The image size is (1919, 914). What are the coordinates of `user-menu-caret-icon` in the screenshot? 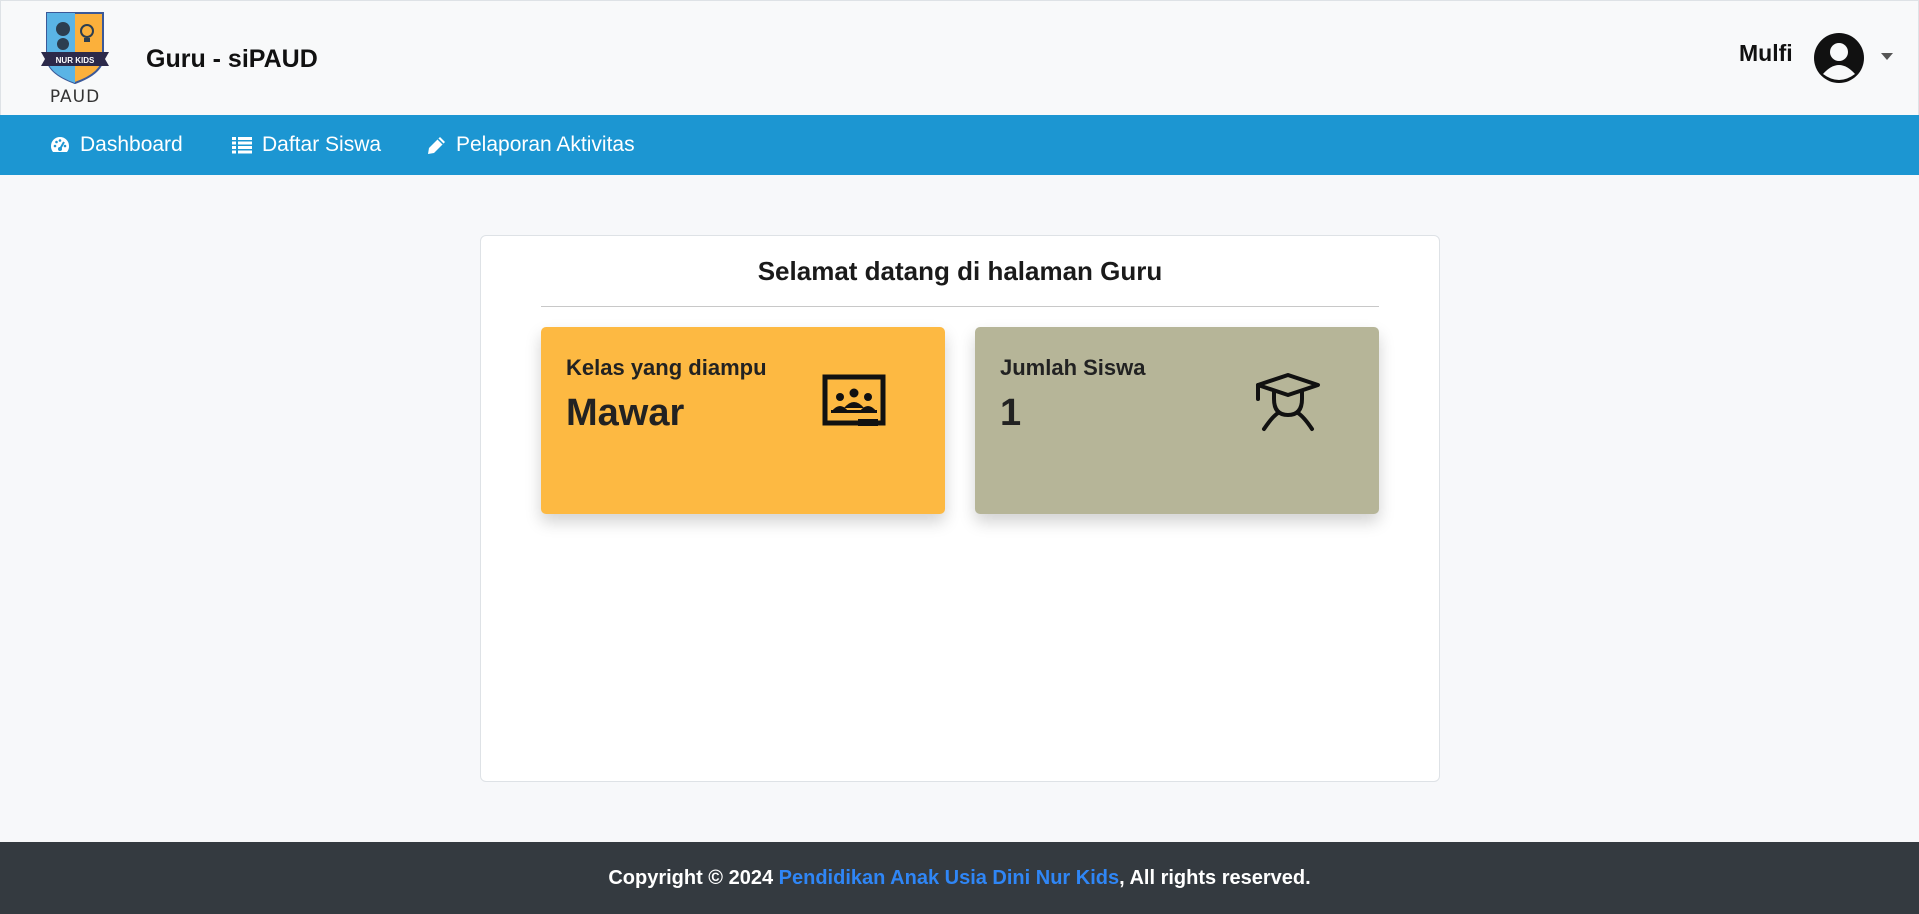 It's located at (1887, 56).